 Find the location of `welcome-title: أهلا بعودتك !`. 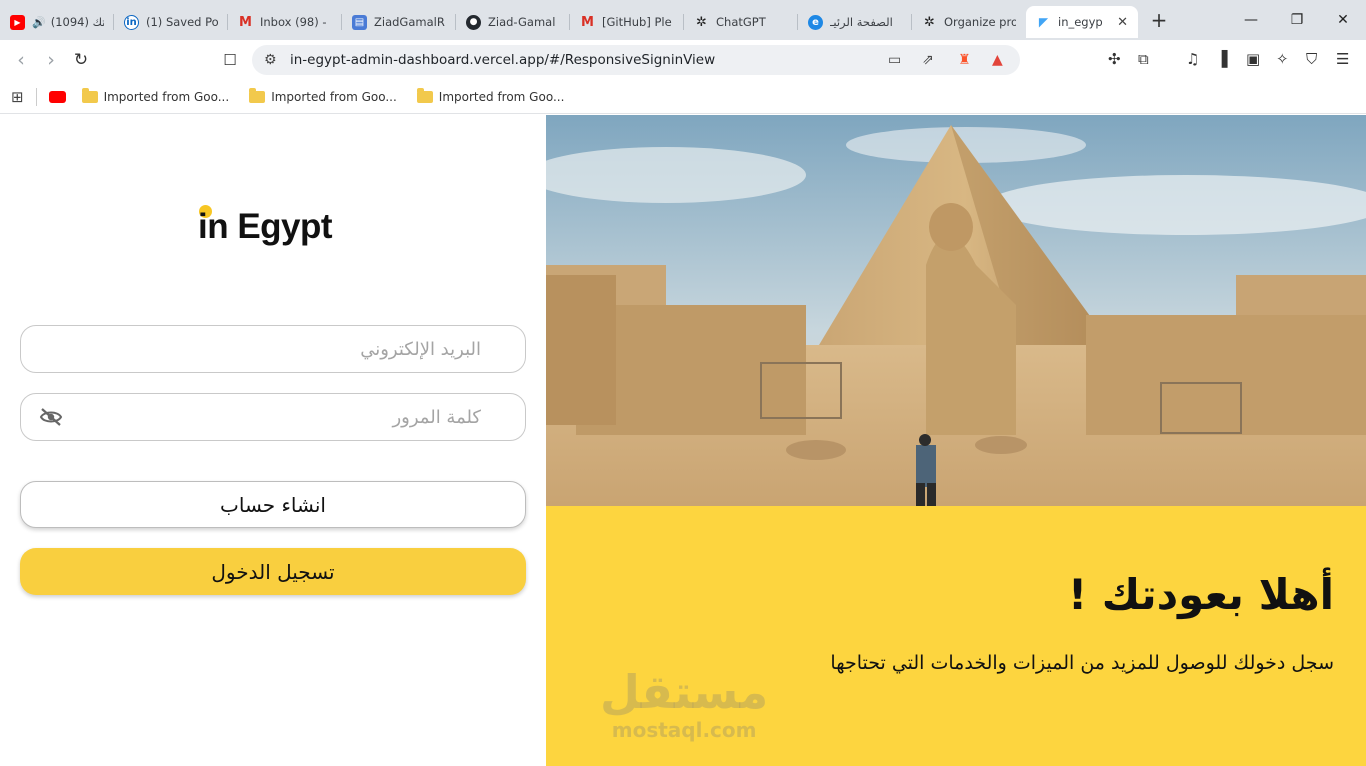

welcome-title: أهلا بعودتك ! is located at coordinates (1200, 594).